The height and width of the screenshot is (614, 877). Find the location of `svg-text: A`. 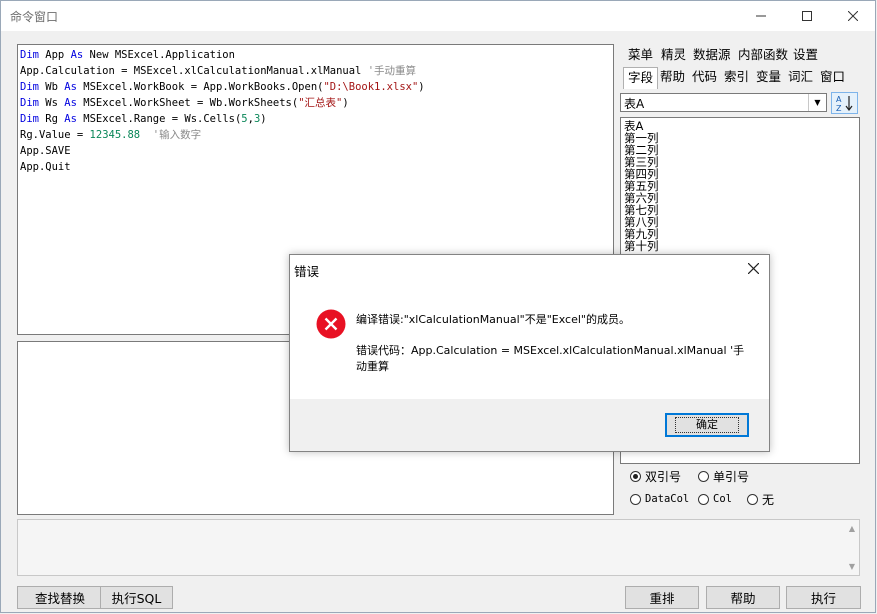

svg-text: A is located at coordinates (839, 99).